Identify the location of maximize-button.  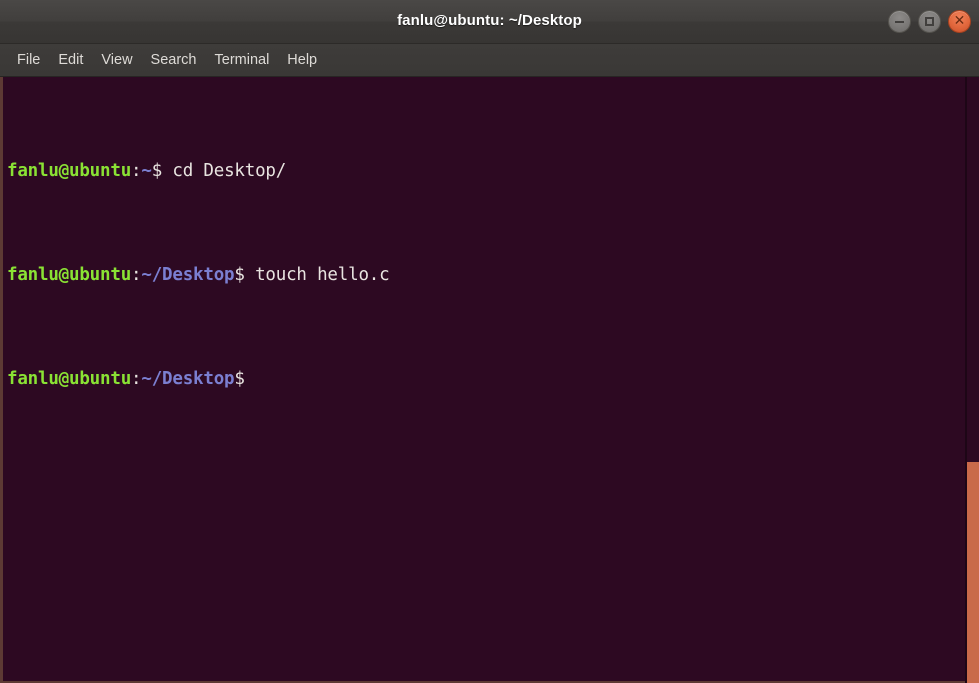
(929, 21).